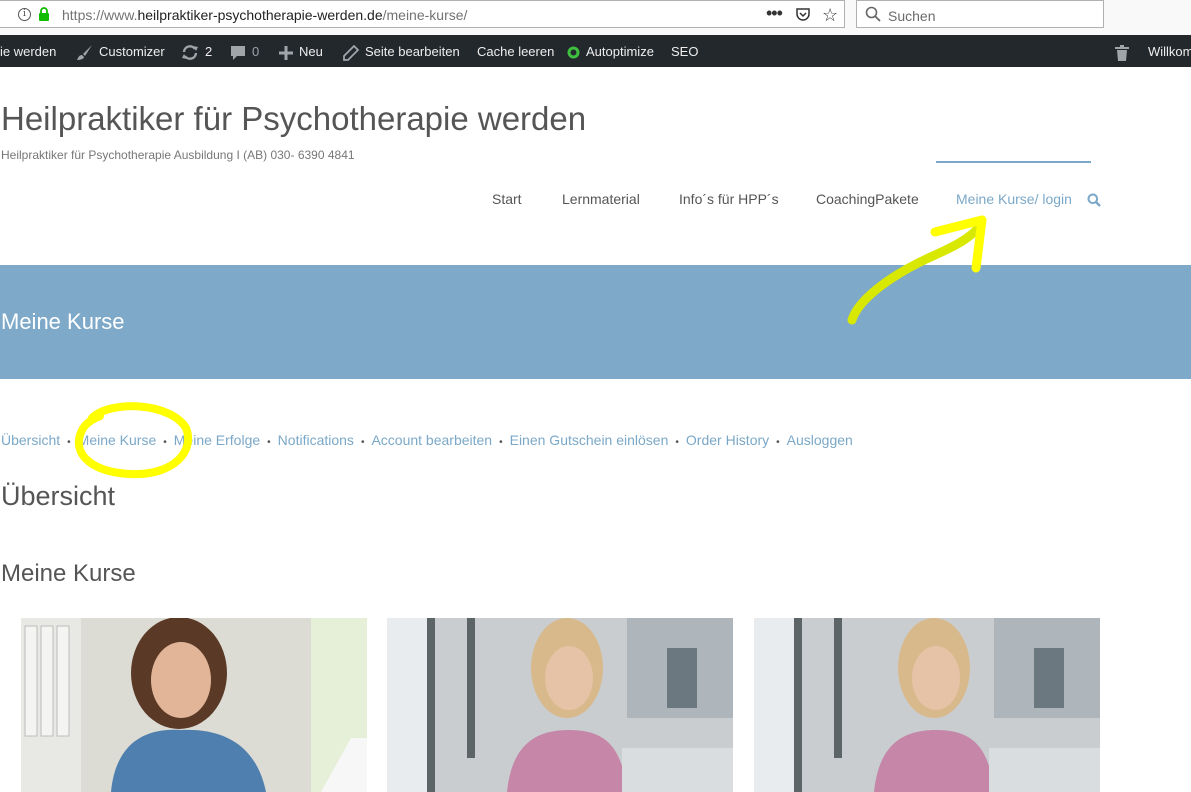 The height and width of the screenshot is (792, 1191). I want to click on url-scheme: https://www., so click(100, 15).